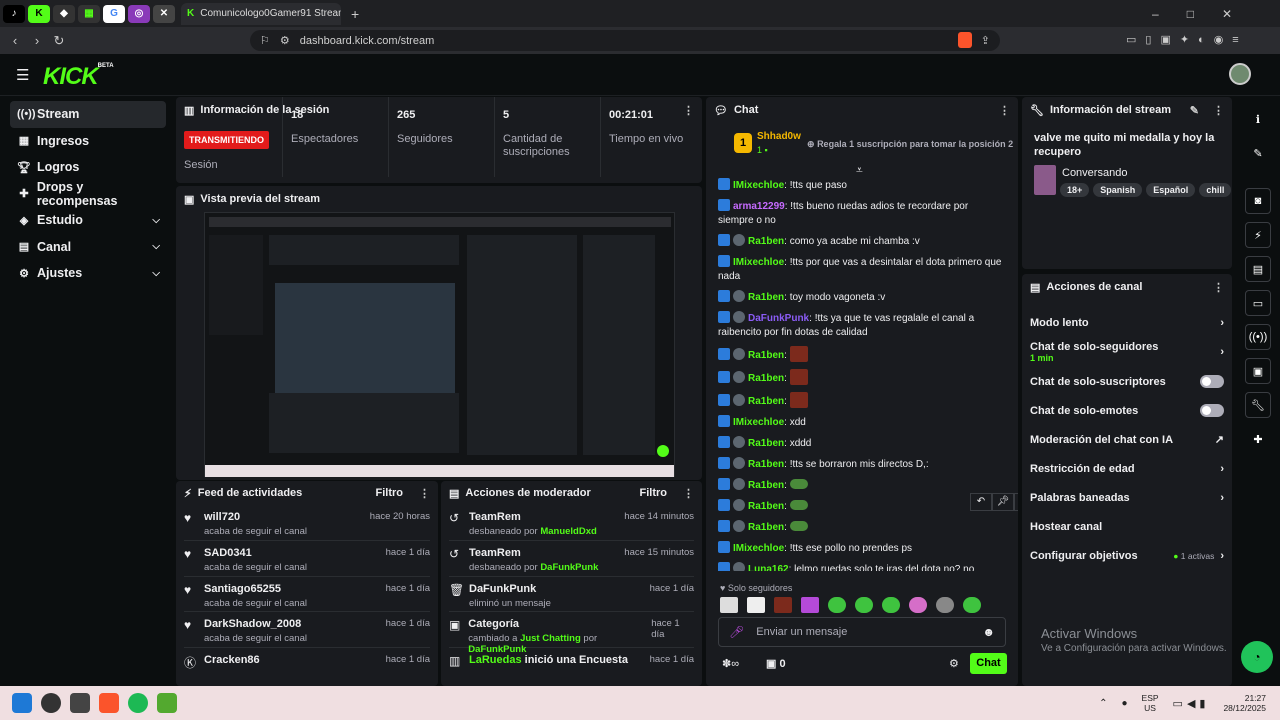  What do you see at coordinates (1191, 703) in the screenshot?
I see `network-sound-battery-icons: ▭◀▮` at bounding box center [1191, 703].